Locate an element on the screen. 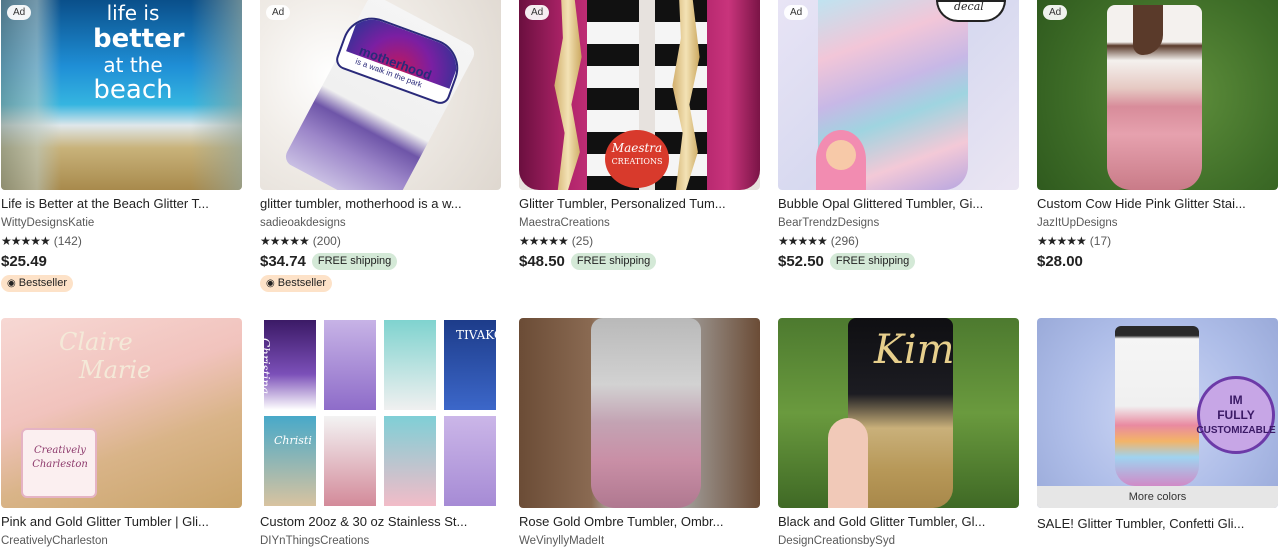 The image size is (1281, 556). overlay-text: better is located at coordinates (139, 39).